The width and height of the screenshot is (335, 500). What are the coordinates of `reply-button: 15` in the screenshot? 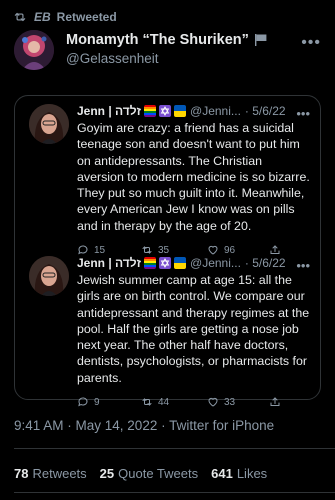 It's located at (109, 250).